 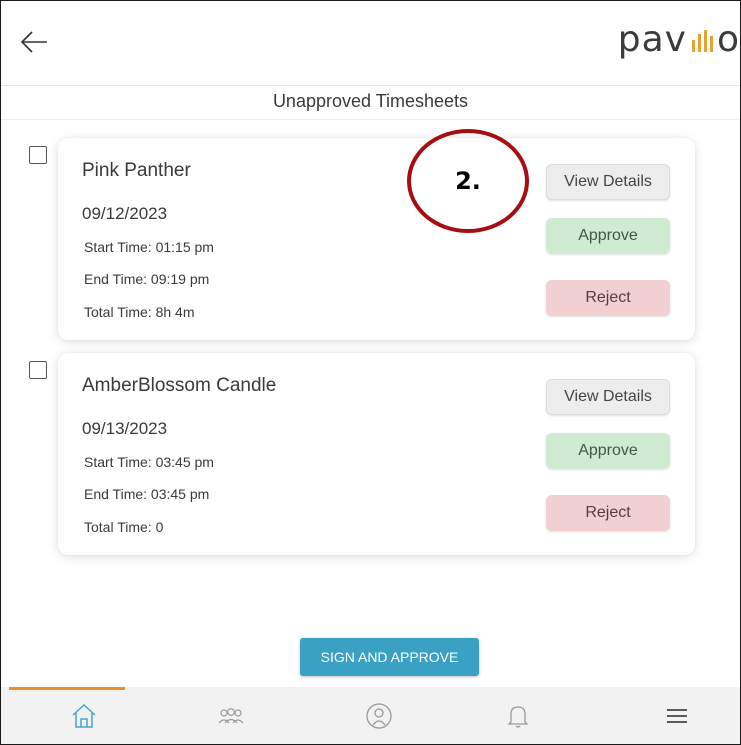 I want to click on timesheet-start-time: Start Time: 03:45 pm, so click(x=149, y=462).